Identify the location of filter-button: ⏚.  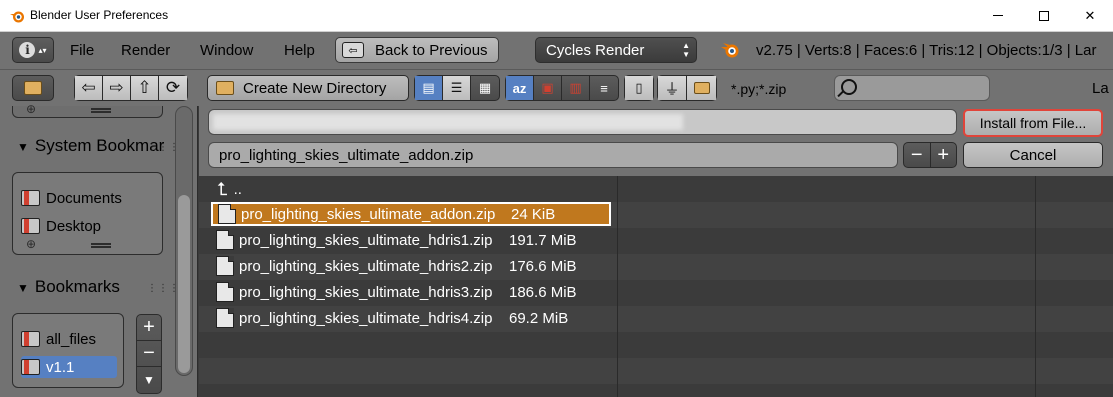
(672, 88).